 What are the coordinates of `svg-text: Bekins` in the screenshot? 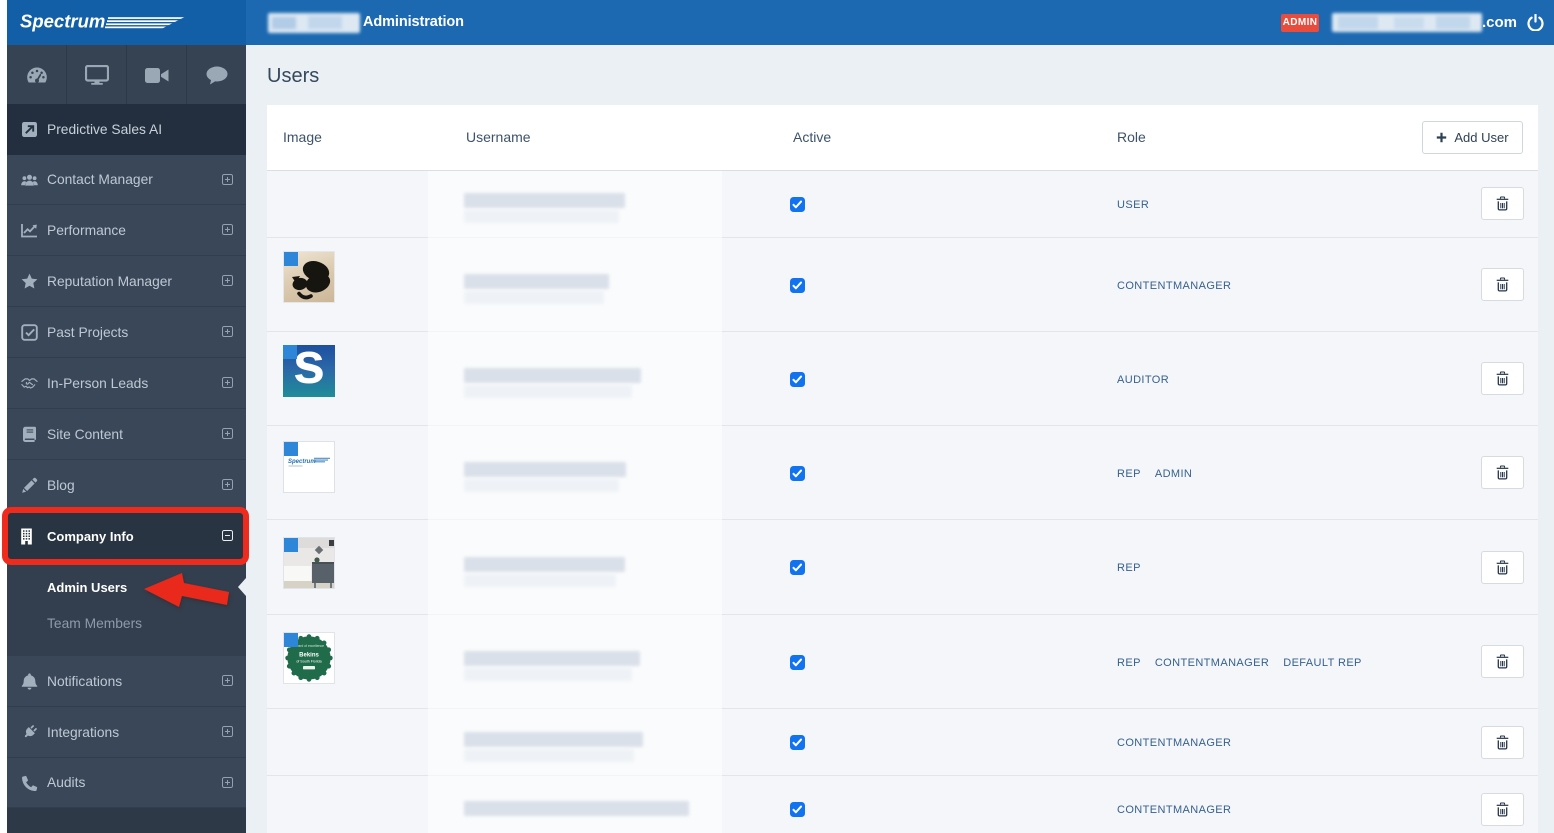 It's located at (309, 656).